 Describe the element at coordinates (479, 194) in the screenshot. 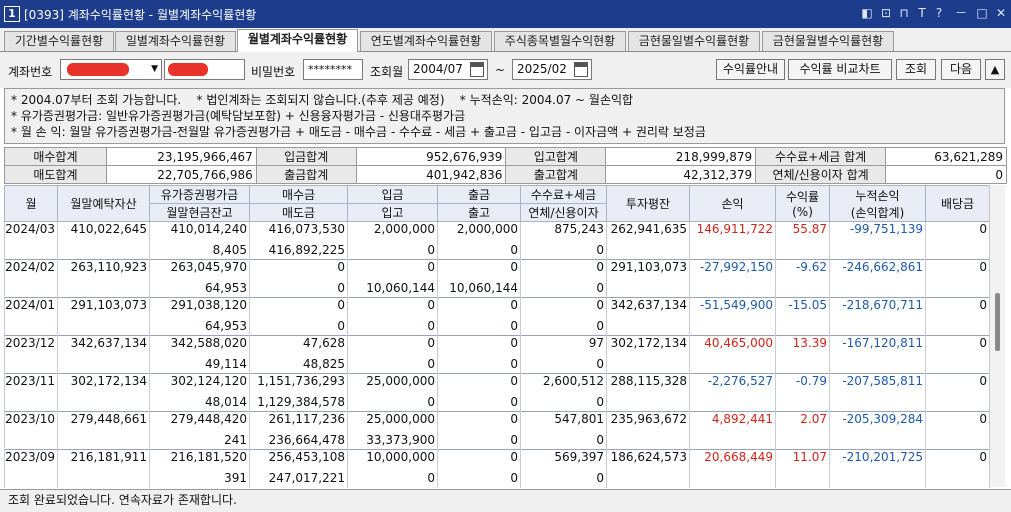

I see `col-withdraw: 출금` at that location.